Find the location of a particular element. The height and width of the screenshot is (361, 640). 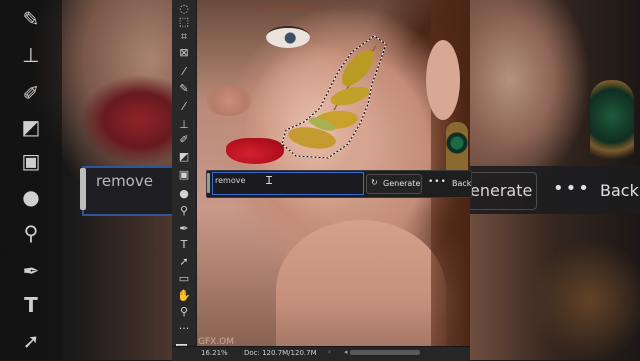

prompt-text: remove is located at coordinates (230, 180).